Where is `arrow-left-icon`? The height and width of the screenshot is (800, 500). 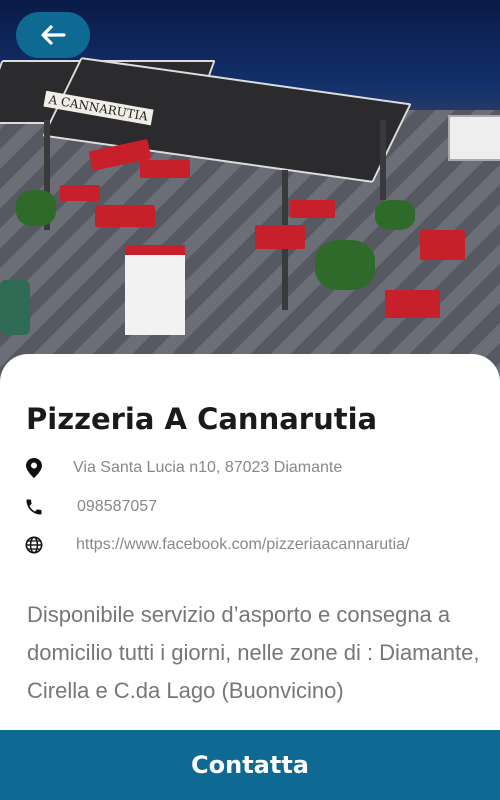 arrow-left-icon is located at coordinates (53, 35).